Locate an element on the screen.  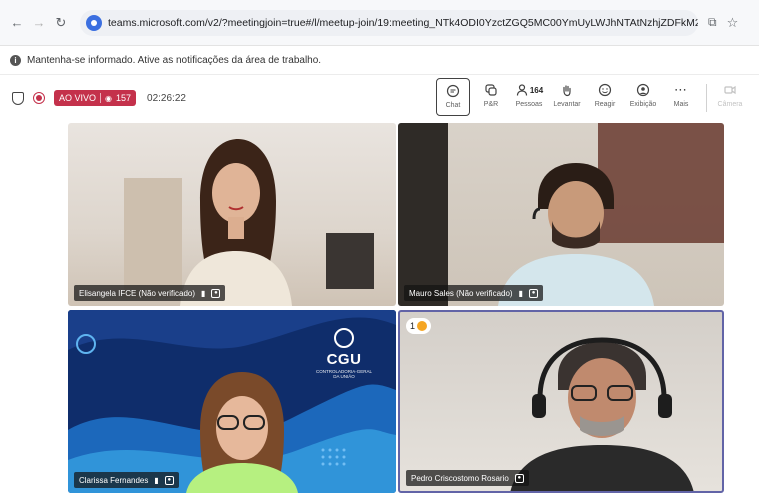
participant-name: Elisangela IFCE (Não verificado) is located at coordinates (137, 293).